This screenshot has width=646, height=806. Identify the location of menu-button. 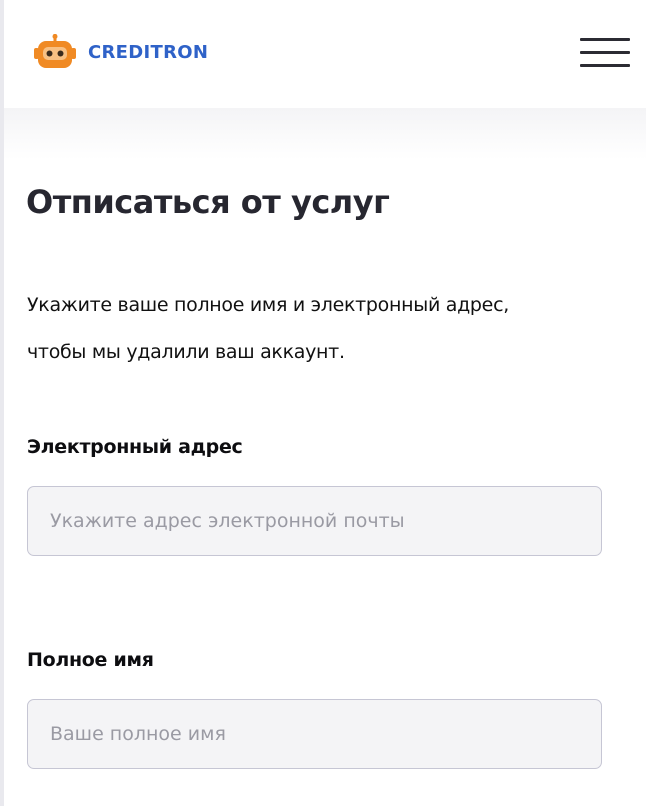
(606, 52).